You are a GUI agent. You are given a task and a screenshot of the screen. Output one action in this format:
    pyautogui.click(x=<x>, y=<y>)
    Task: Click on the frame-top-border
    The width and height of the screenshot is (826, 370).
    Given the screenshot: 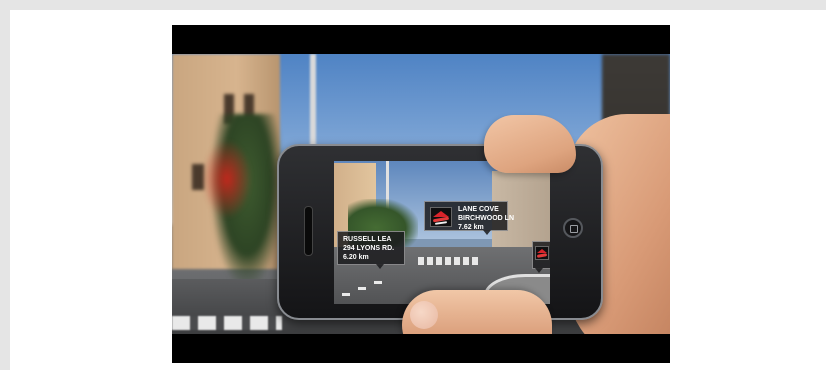 What is the action you would take?
    pyautogui.click(x=413, y=5)
    